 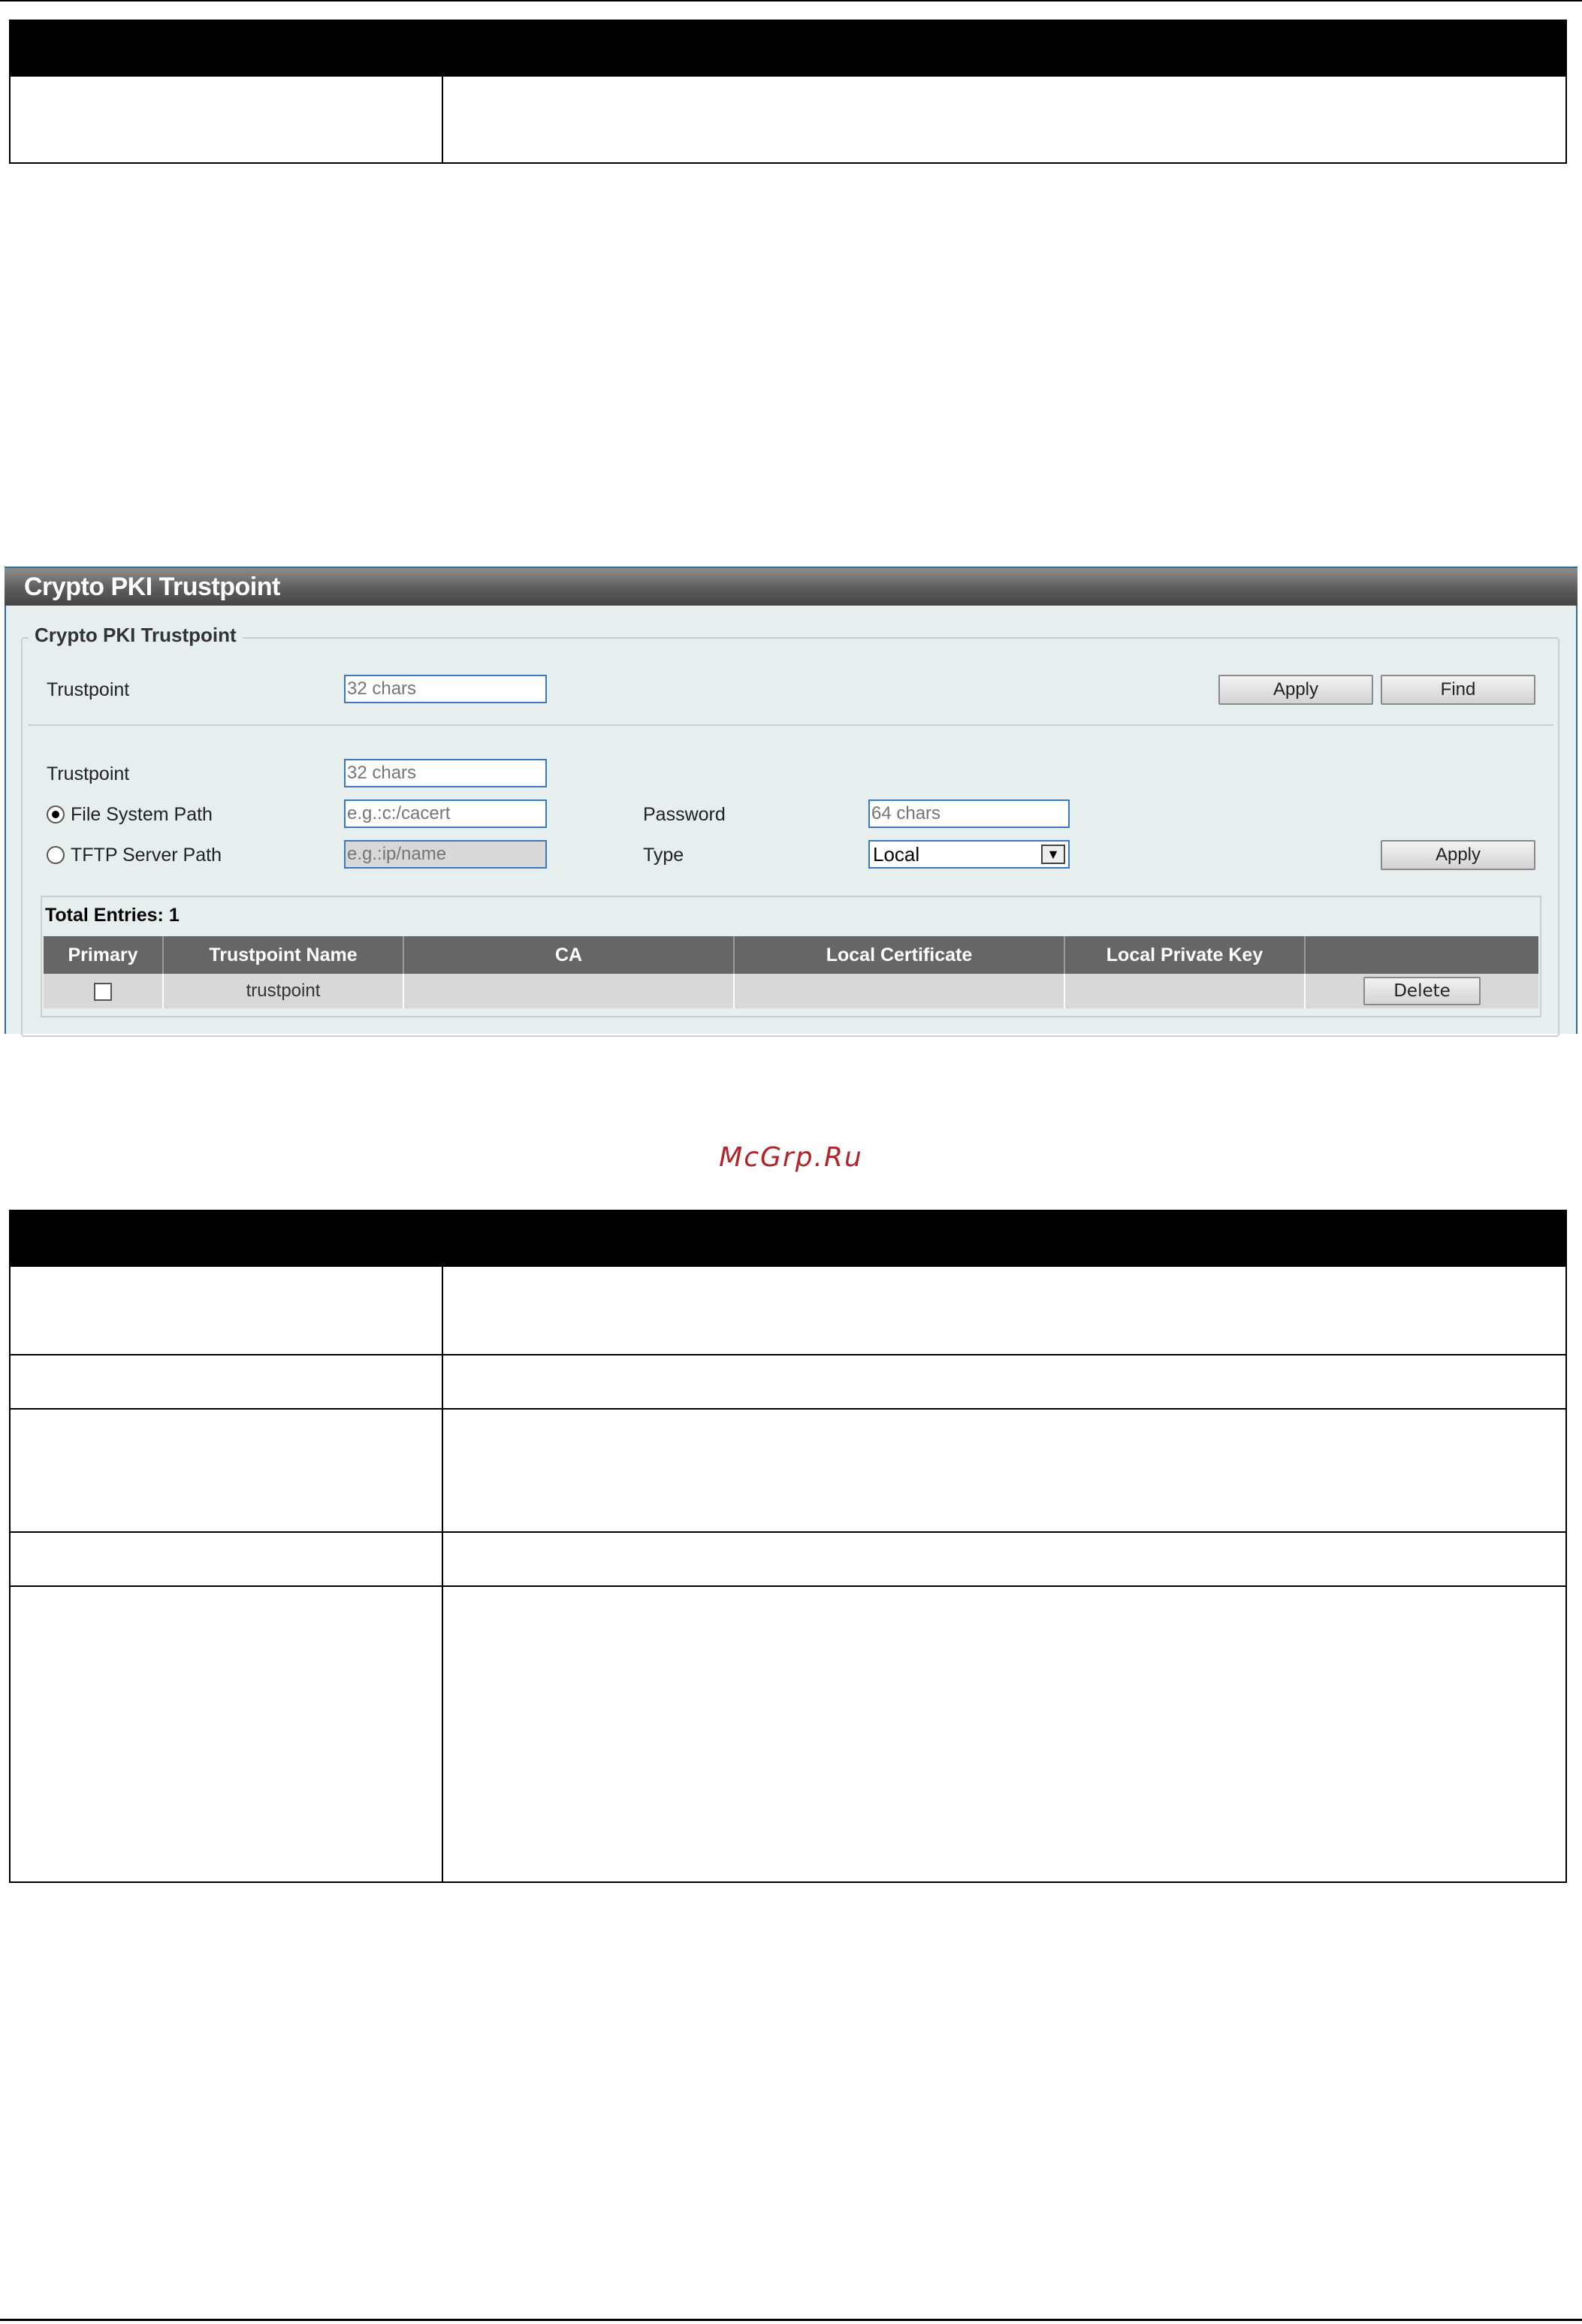 What do you see at coordinates (899, 991) in the screenshot?
I see `local-certificate-cell` at bounding box center [899, 991].